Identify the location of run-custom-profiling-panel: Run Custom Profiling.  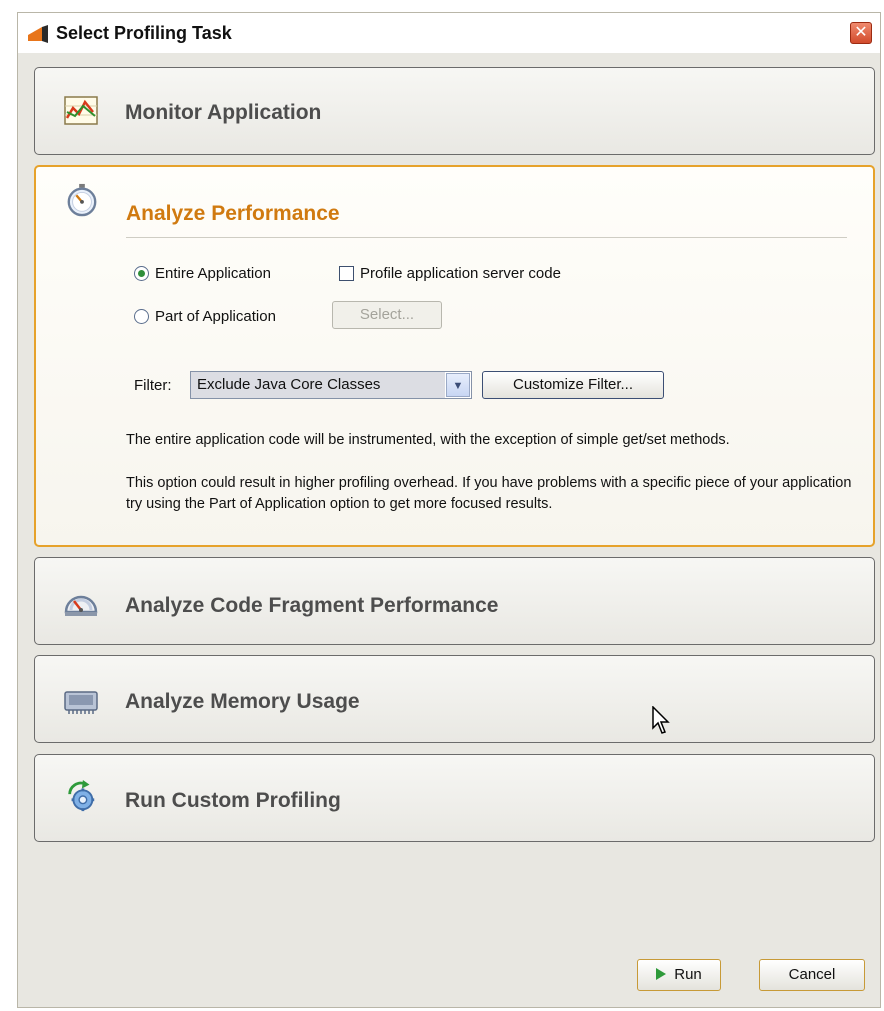
(454, 798).